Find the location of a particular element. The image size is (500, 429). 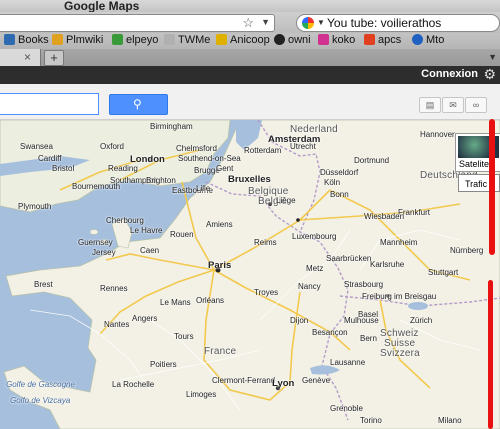

map-label: Le Havre is located at coordinates (146, 230).